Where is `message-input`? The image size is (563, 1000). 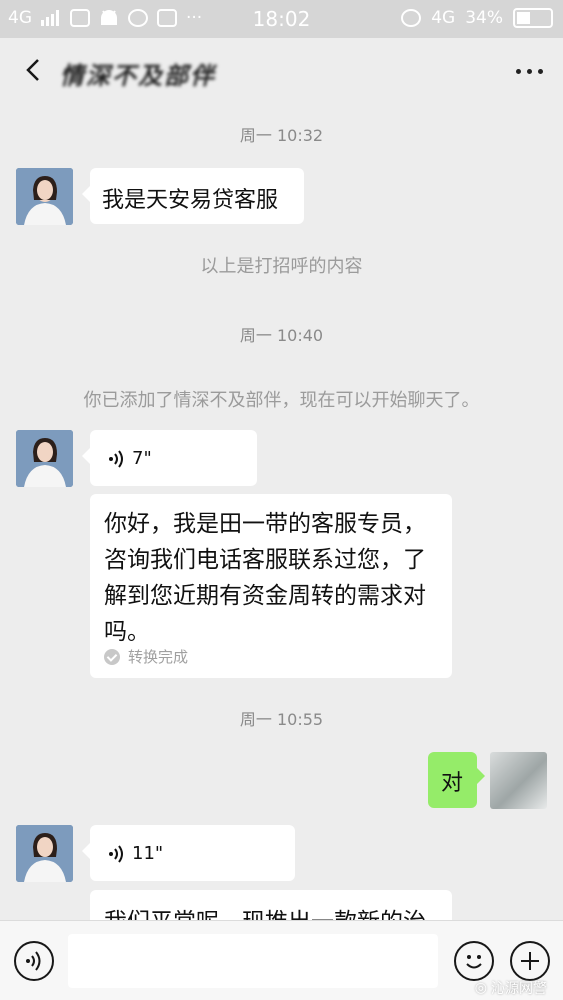
message-input is located at coordinates (253, 961).